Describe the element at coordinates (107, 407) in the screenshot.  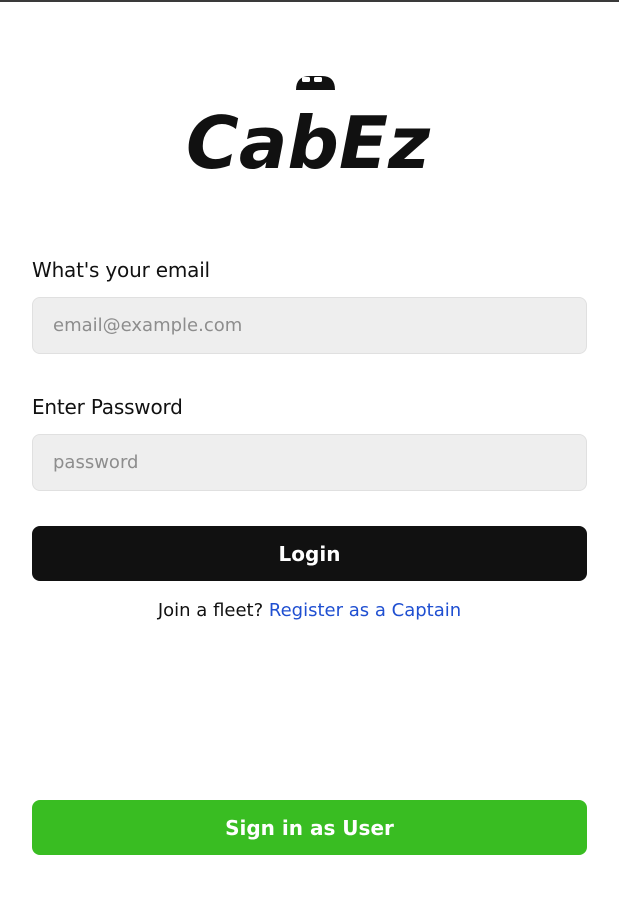
I see `password-label: Enter Password` at that location.